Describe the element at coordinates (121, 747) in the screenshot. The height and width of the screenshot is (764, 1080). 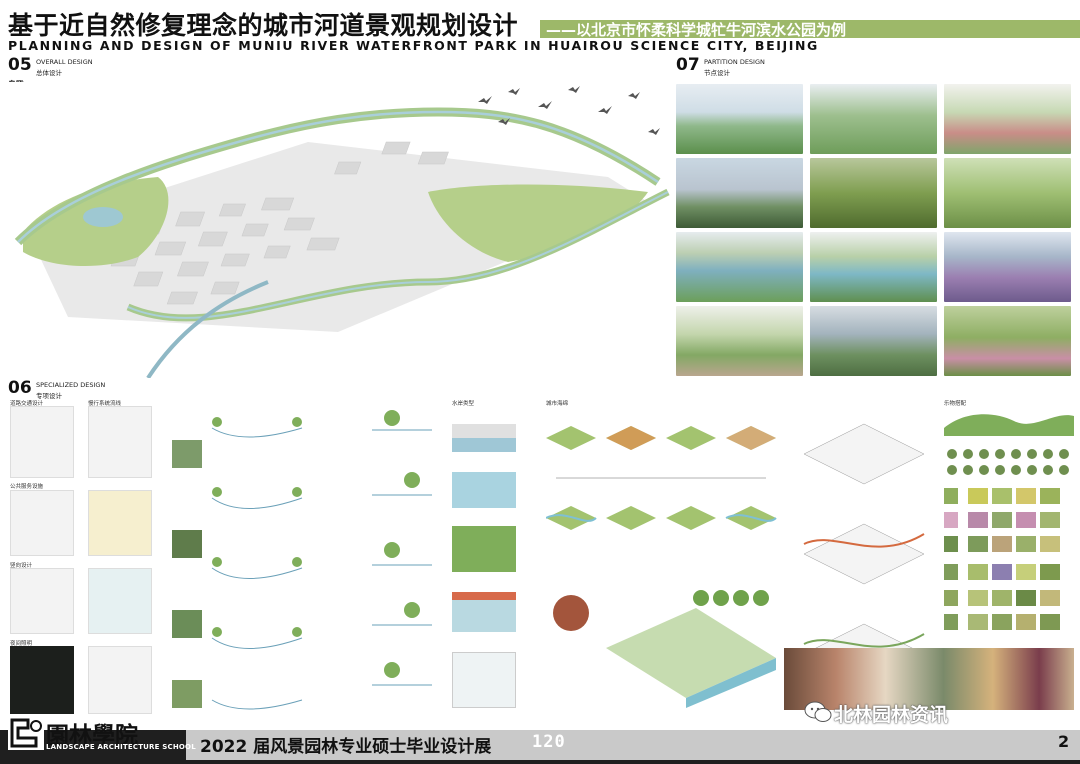
I see `school-logo-english: LANDSCAPE ARCHITECTURE SCHOOL` at that location.